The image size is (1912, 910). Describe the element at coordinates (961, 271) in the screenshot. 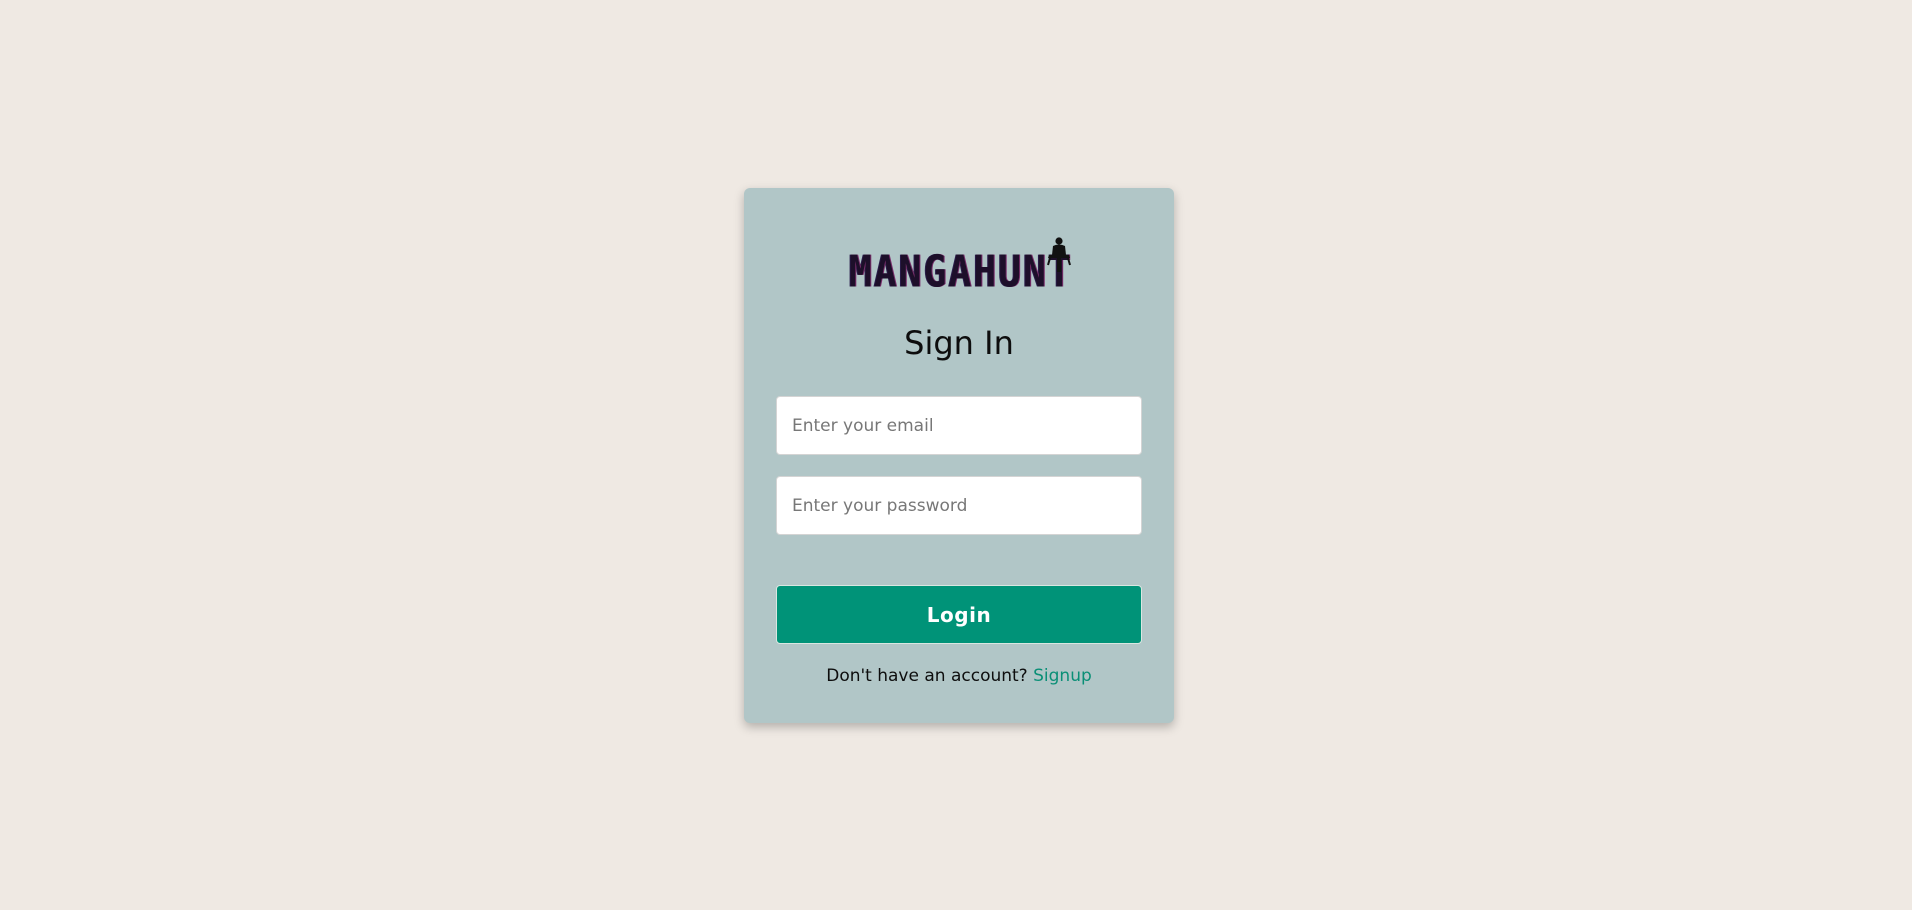

I see `logo-text: MANGAHUNT` at that location.